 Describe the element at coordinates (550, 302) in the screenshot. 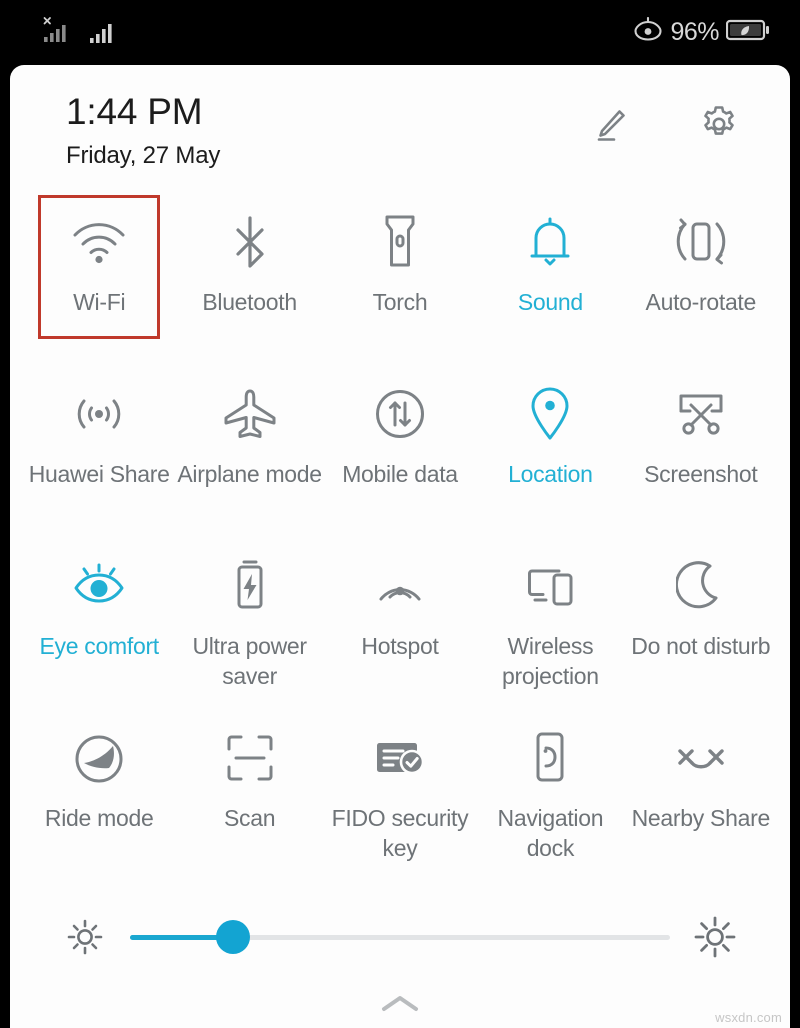

I see `tile-label: Sound` at that location.